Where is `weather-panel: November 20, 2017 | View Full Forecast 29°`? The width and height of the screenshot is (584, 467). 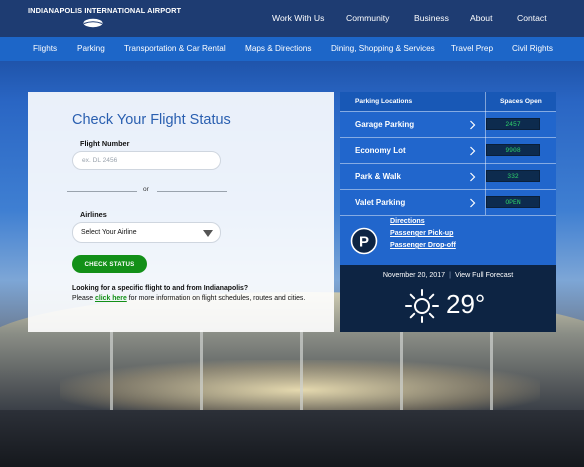 weather-panel: November 20, 2017 | View Full Forecast 29° is located at coordinates (448, 298).